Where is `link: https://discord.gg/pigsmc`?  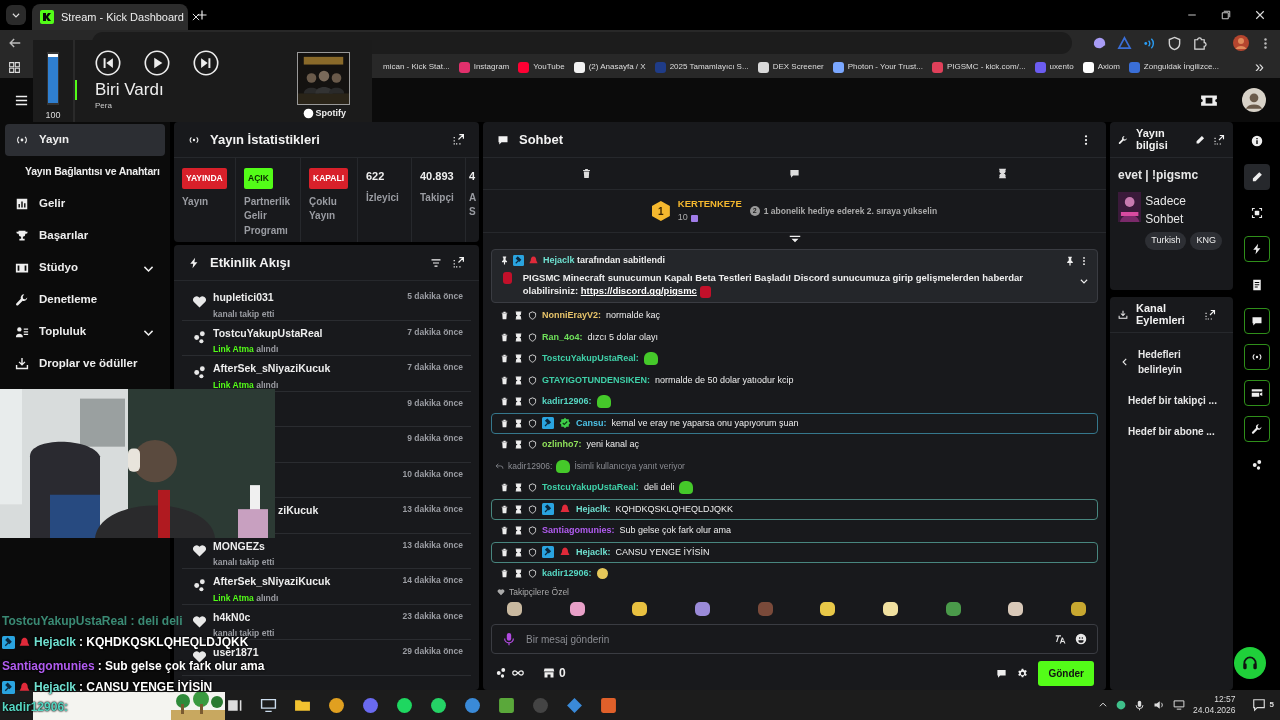 link: https://discord.gg/pigsmc is located at coordinates (638, 291).